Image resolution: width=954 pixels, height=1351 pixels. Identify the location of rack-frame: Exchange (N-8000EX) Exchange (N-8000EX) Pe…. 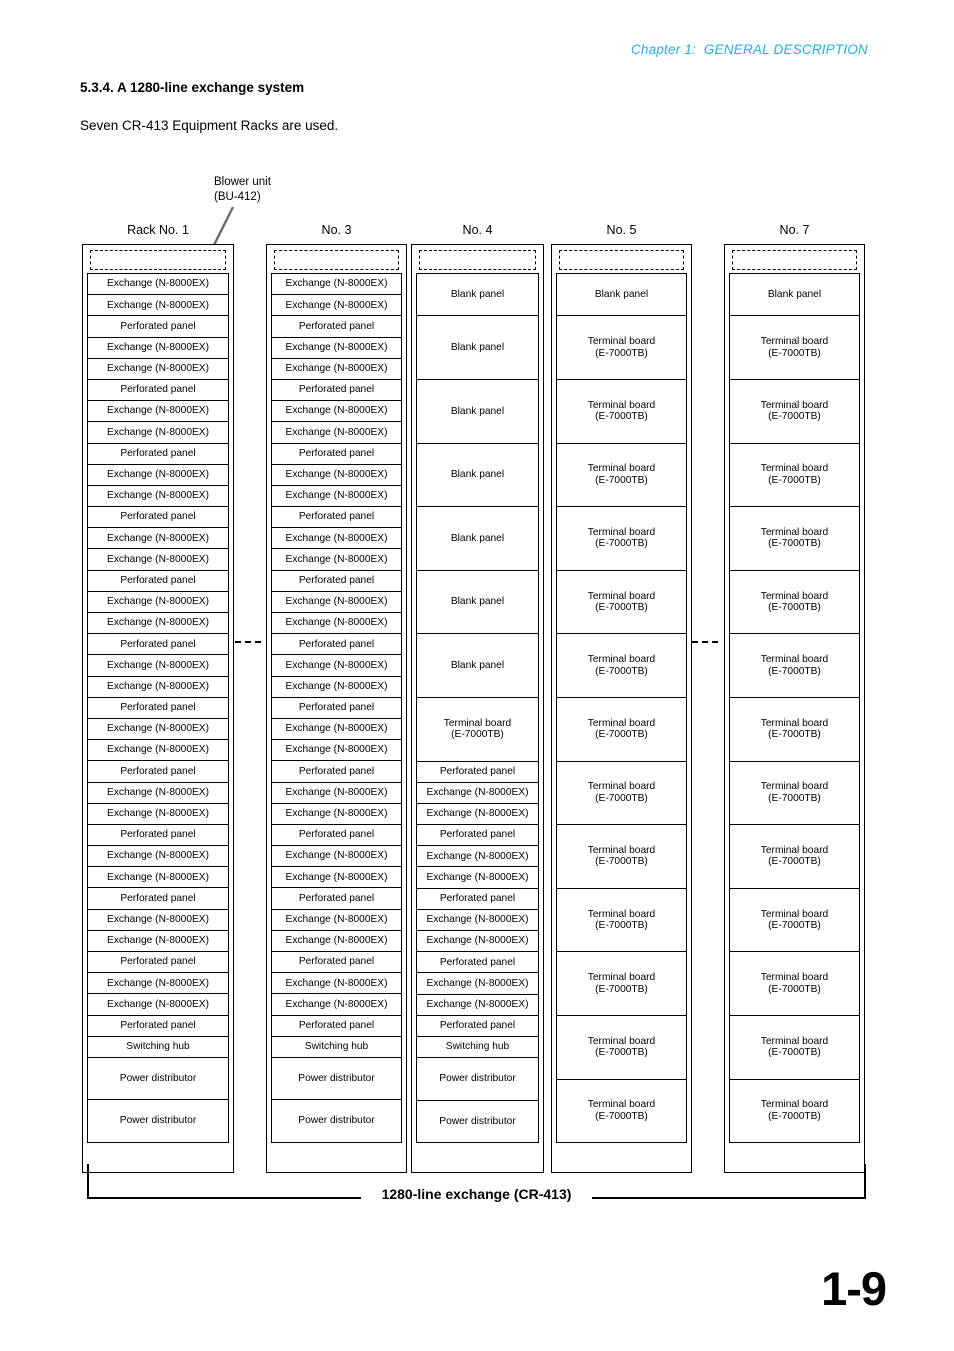
(158, 708).